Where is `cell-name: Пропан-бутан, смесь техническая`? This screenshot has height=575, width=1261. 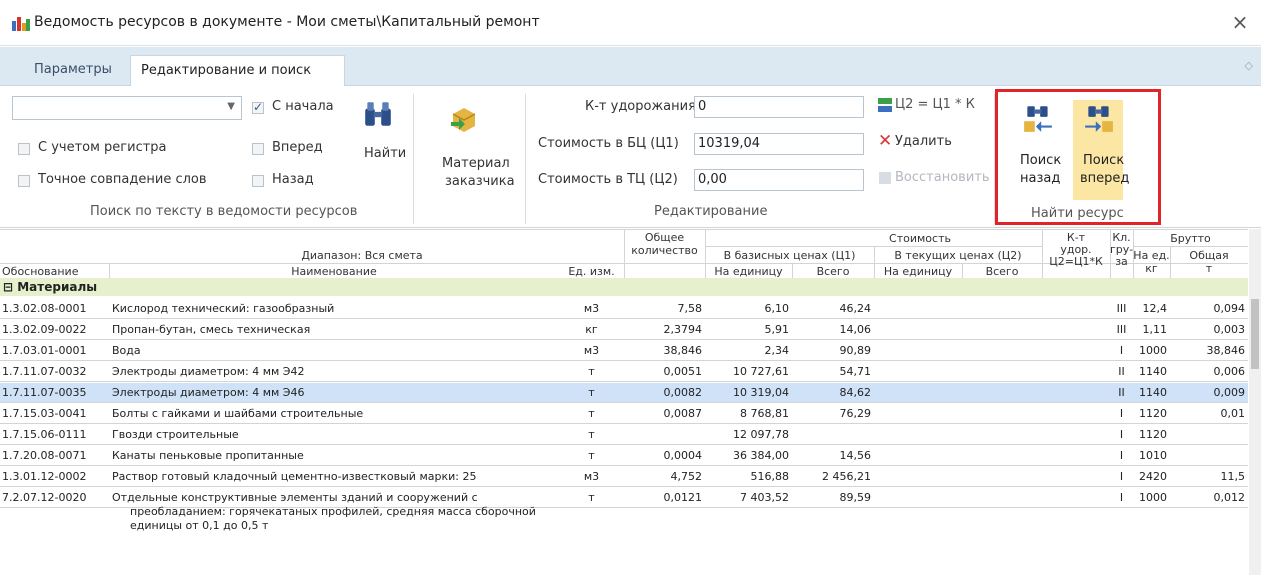 cell-name: Пропан-бутан, смесь техническая is located at coordinates (334, 329).